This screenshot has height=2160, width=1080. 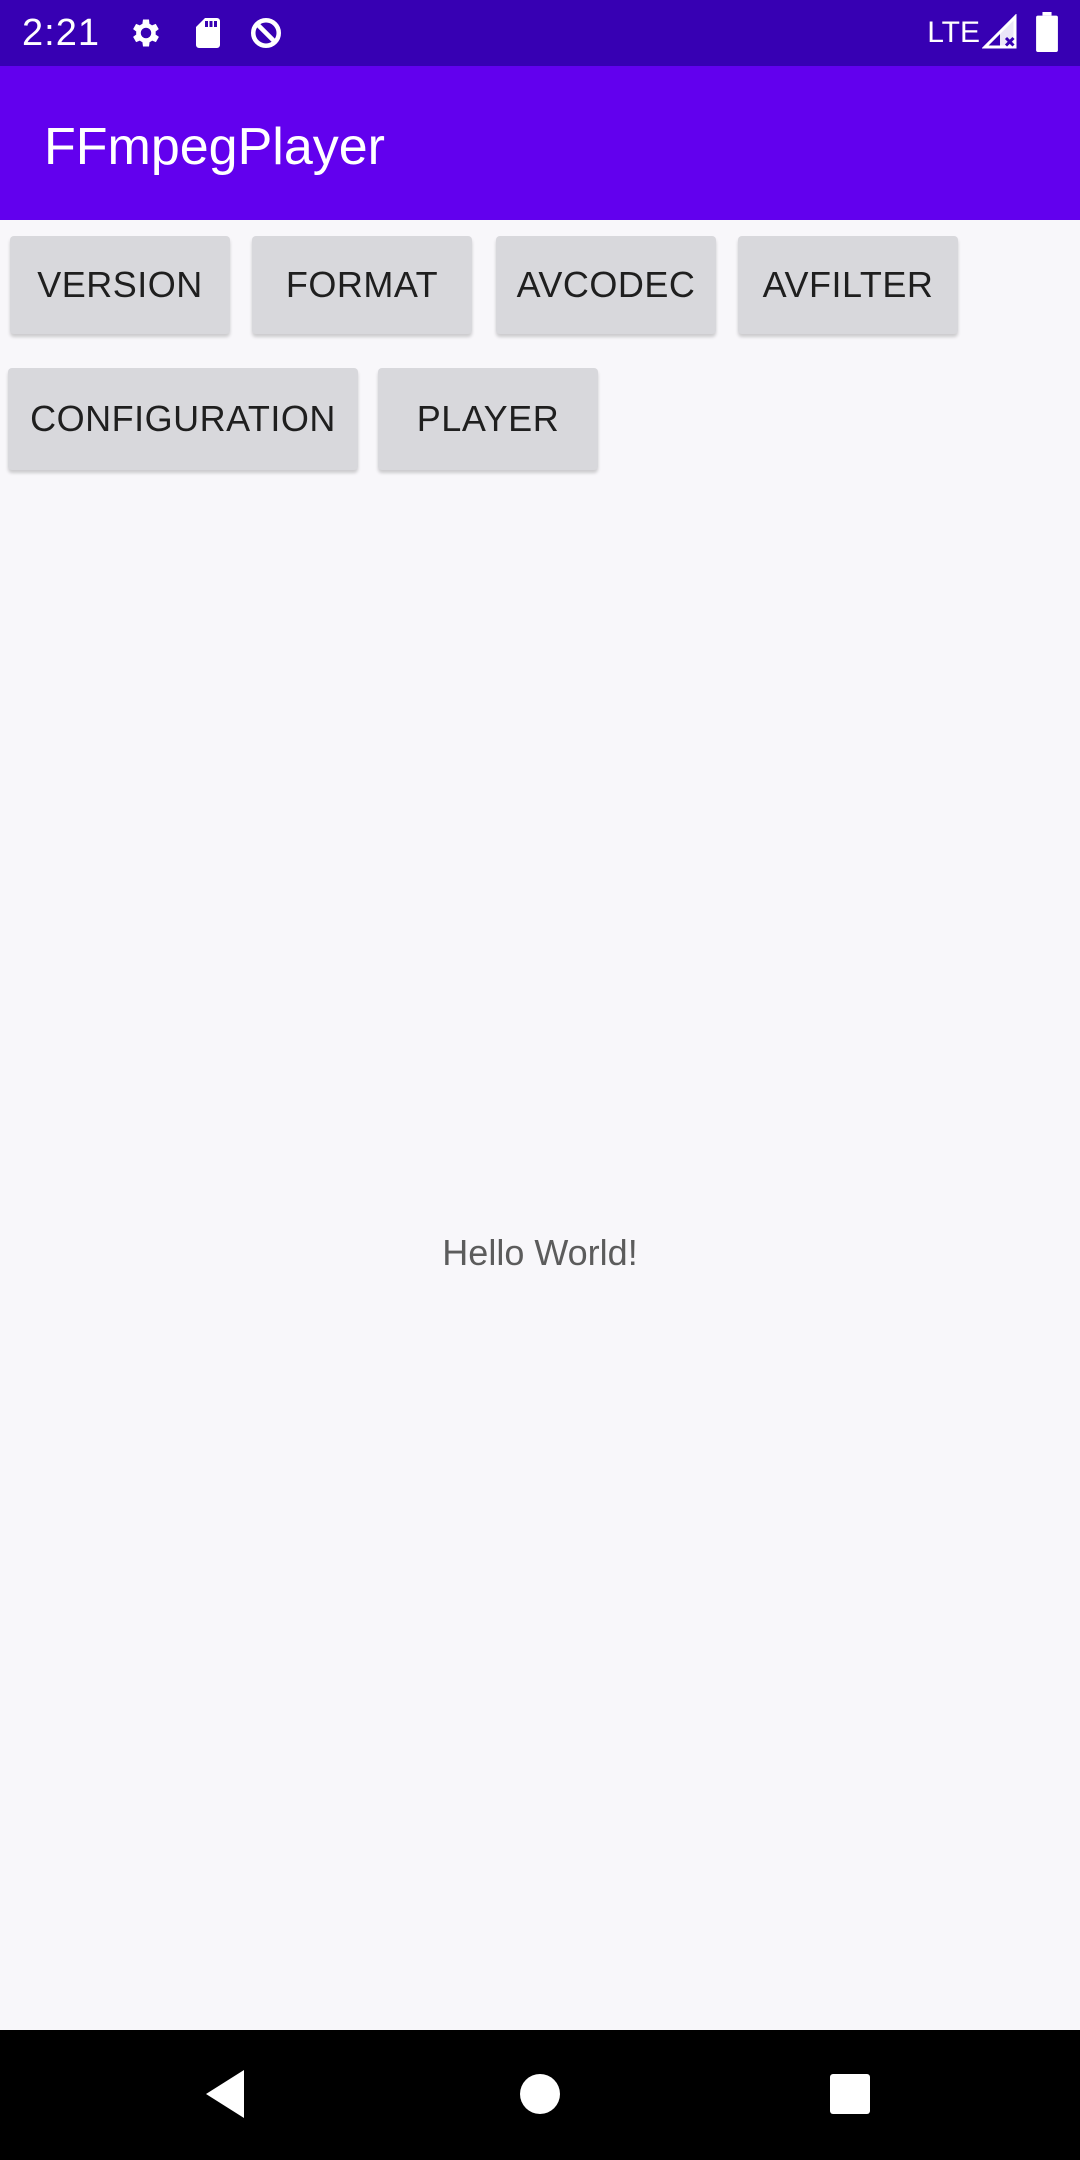 I want to click on app-bar: FFmpegPlayer, so click(x=540, y=143).